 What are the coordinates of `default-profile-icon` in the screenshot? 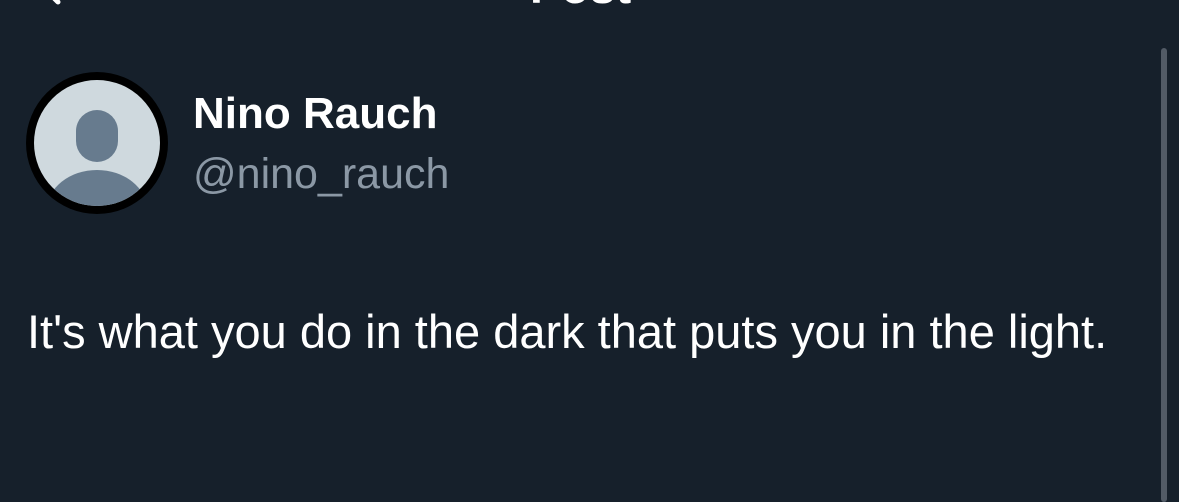 It's located at (97, 143).